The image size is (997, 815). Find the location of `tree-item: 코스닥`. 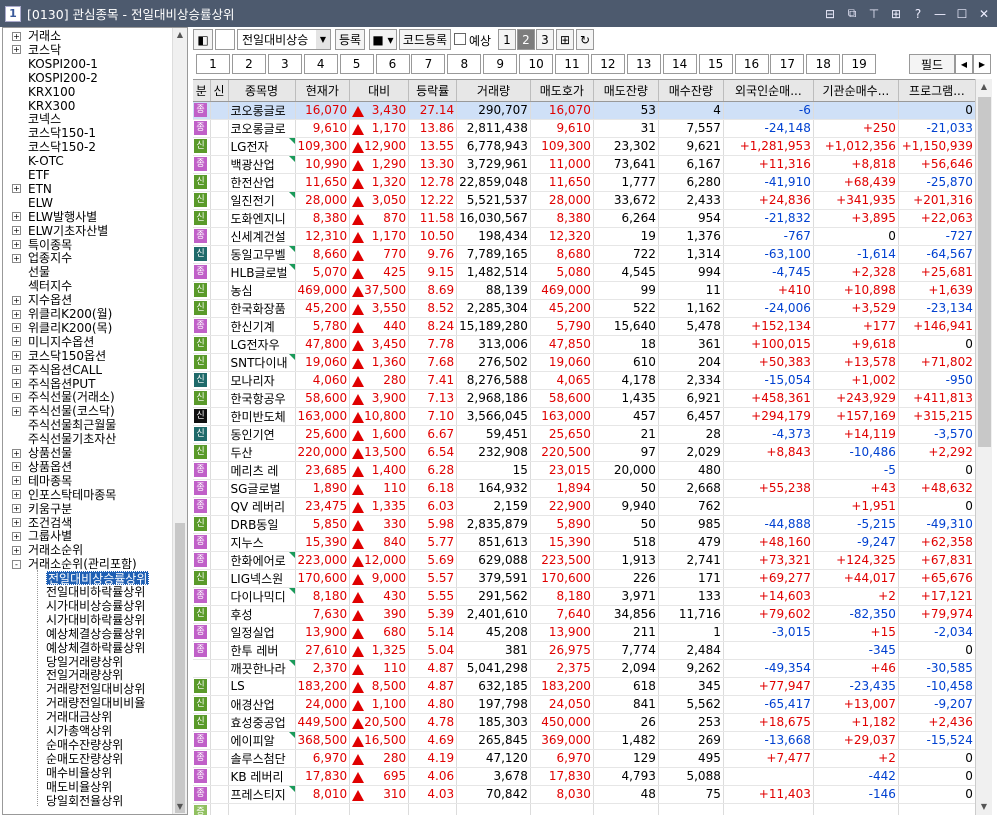

tree-item: 코스닥 is located at coordinates (44, 50).